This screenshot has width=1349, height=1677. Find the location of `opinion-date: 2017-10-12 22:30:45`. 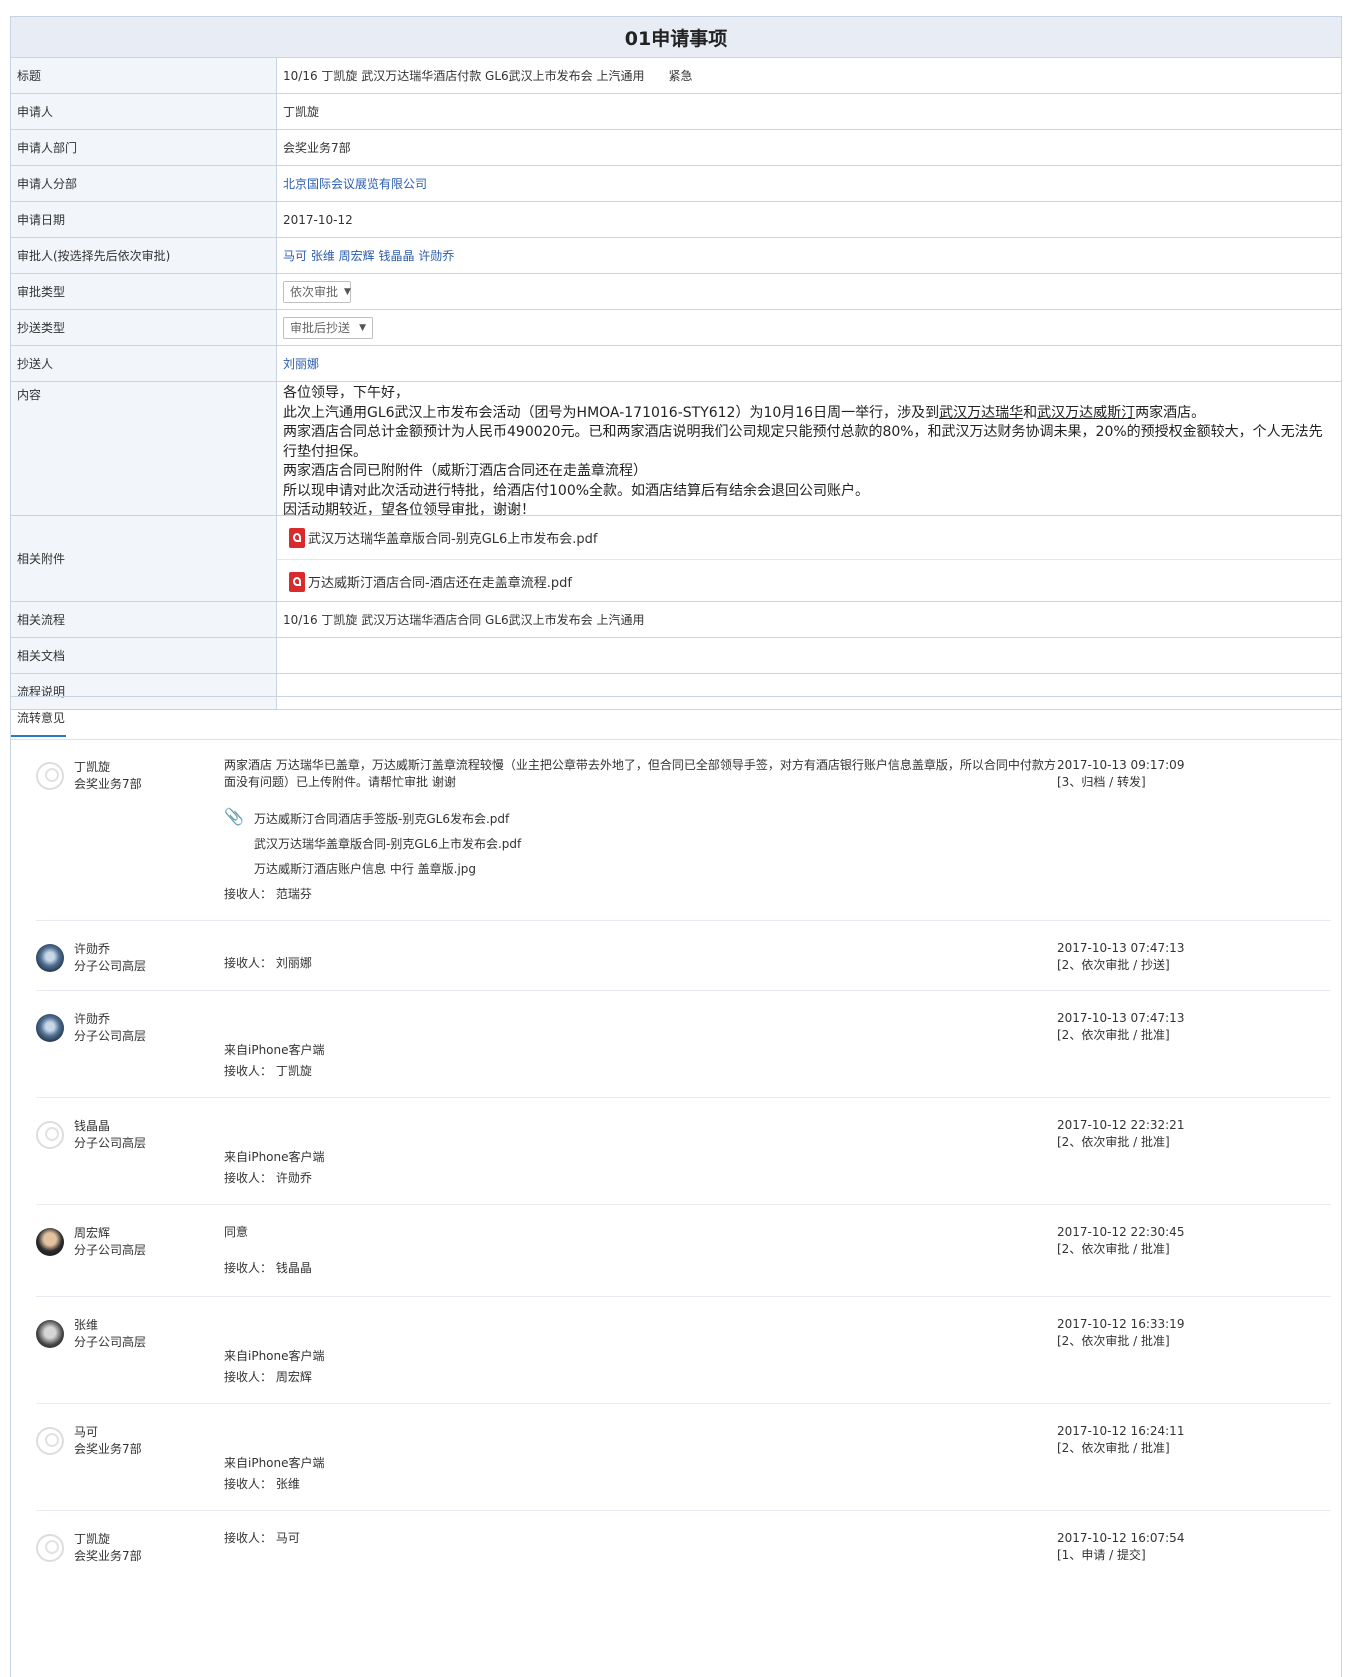

opinion-date: 2017-10-12 22:30:45 is located at coordinates (1121, 1232).